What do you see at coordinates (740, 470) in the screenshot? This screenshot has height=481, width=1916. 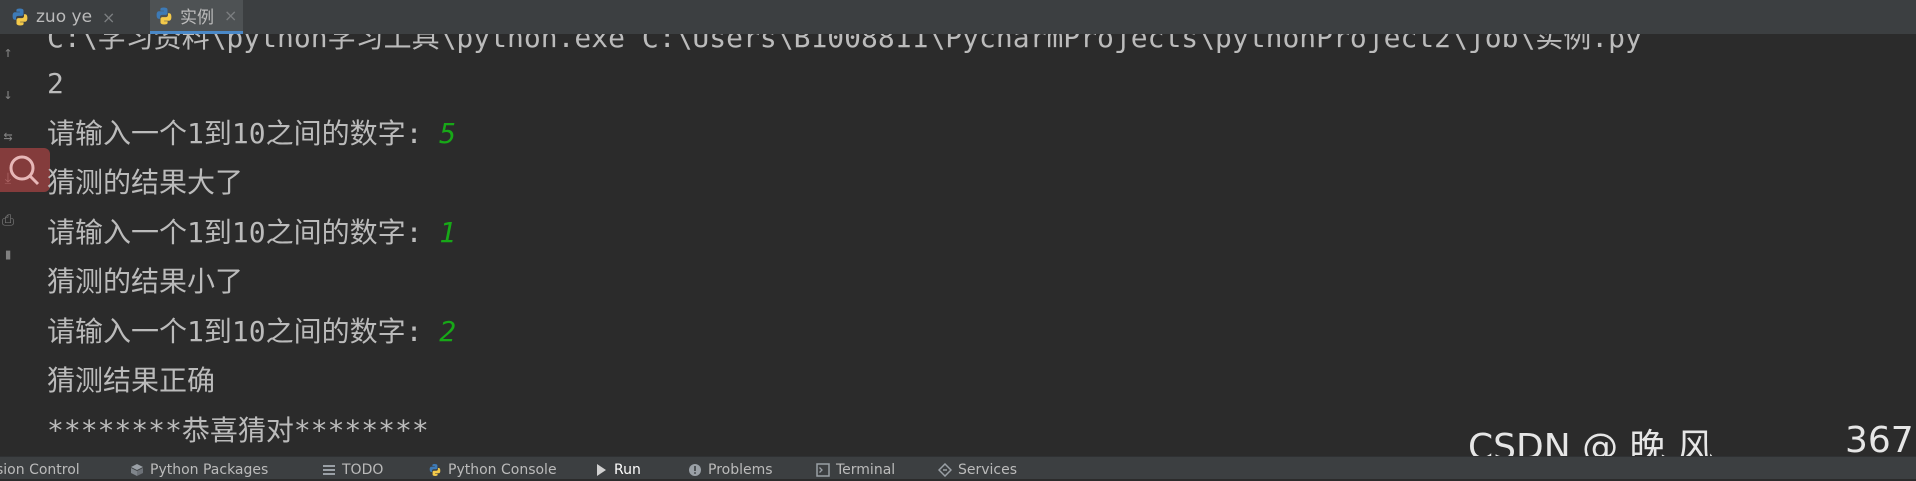 I see `tool-tab-label: Problems` at bounding box center [740, 470].